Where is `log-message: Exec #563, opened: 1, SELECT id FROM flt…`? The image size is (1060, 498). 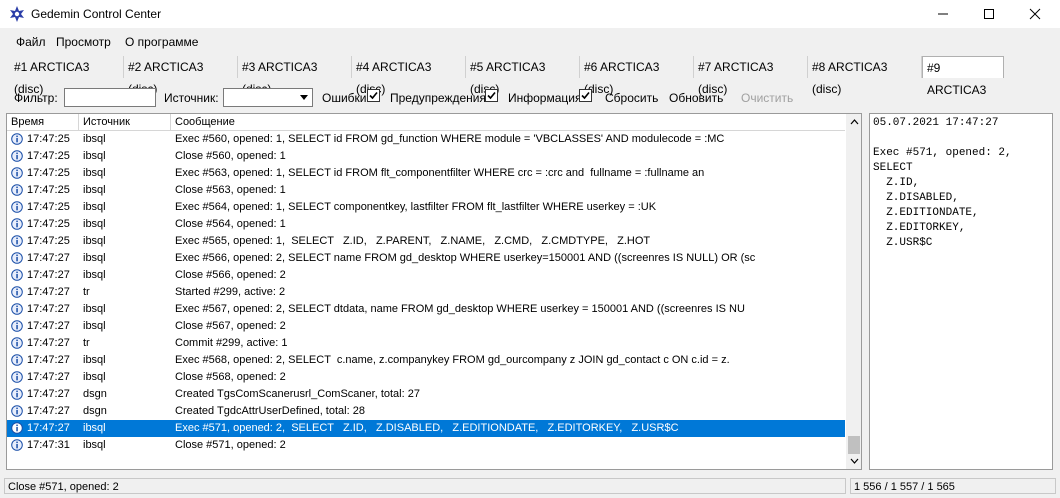 log-message: Exec #563, opened: 1, SELECT id FROM flt… is located at coordinates (440, 173).